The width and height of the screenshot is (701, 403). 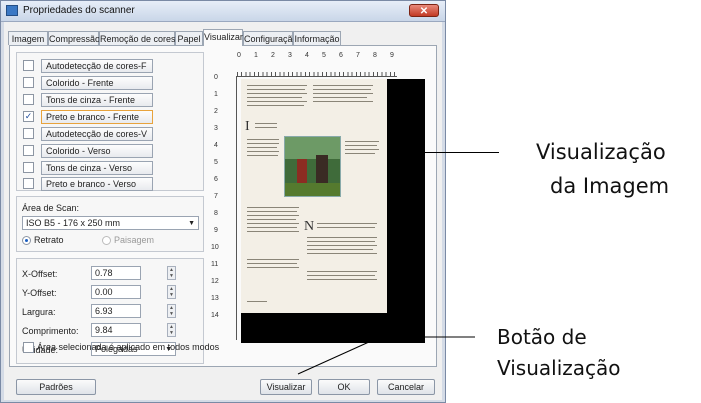 I want to click on apply-all-checkbox, so click(x=28, y=347).